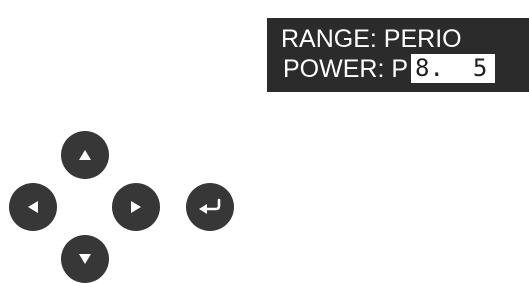  I want to click on power-row: POWER: P 8. 5, so click(389, 69).